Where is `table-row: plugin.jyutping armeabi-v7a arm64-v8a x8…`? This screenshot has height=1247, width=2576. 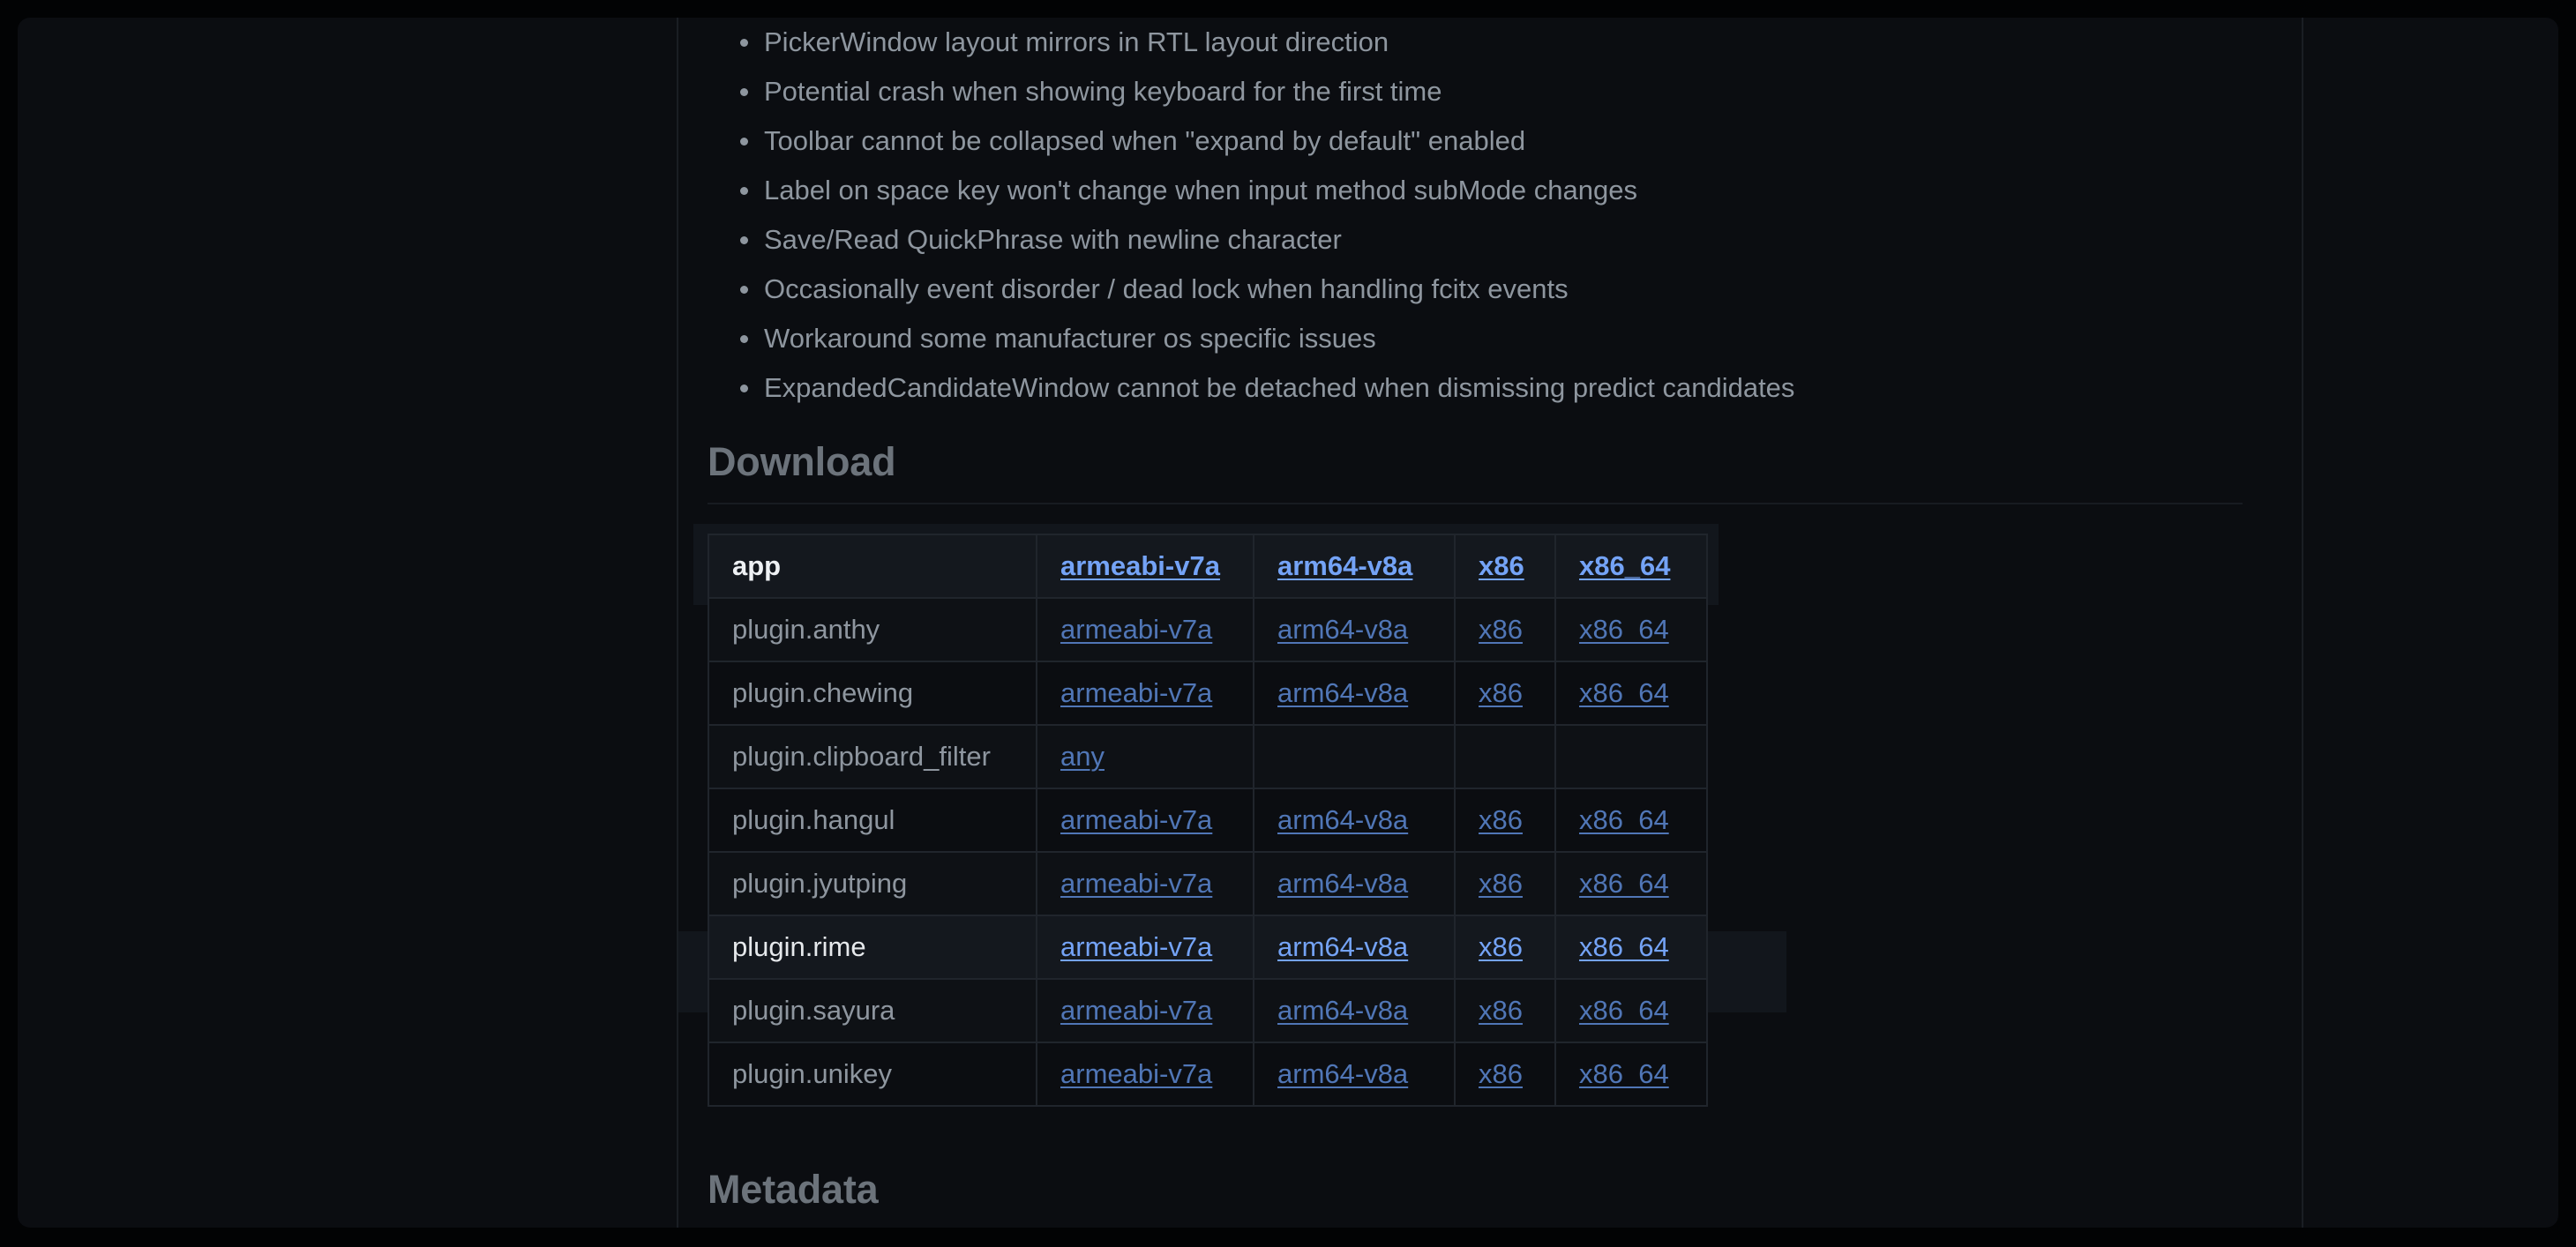 table-row: plugin.jyutping armeabi-v7a arm64-v8a x8… is located at coordinates (1208, 883).